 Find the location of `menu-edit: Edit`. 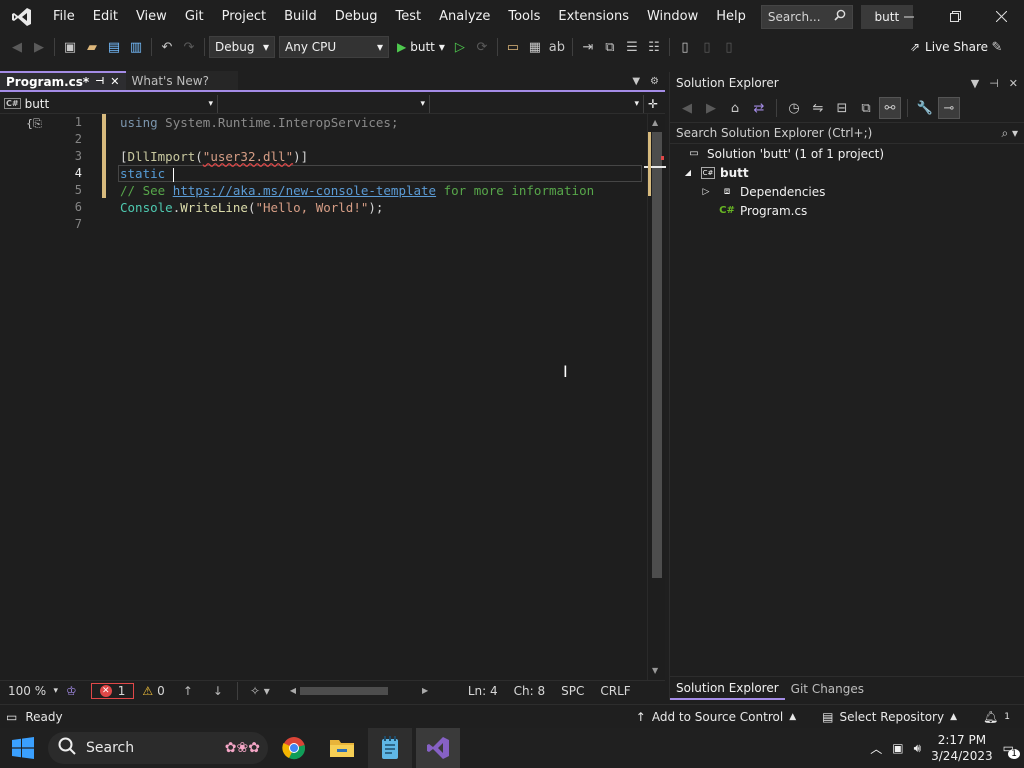

menu-edit: Edit is located at coordinates (105, 16).